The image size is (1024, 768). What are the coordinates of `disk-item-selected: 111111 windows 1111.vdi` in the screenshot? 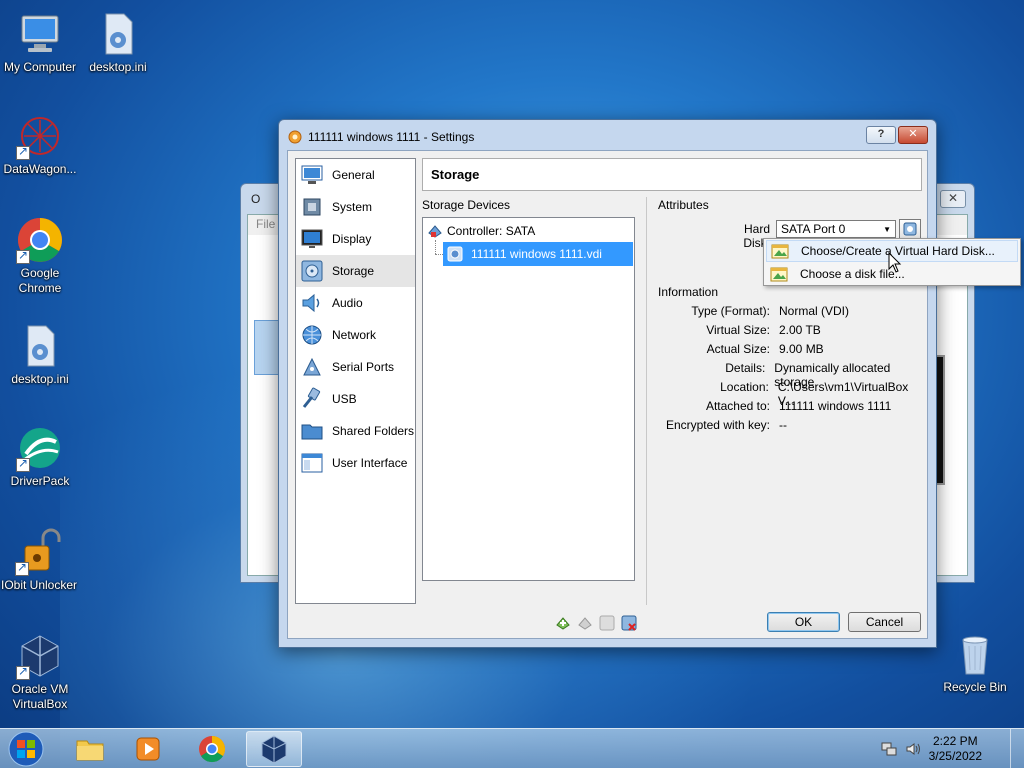 It's located at (538, 254).